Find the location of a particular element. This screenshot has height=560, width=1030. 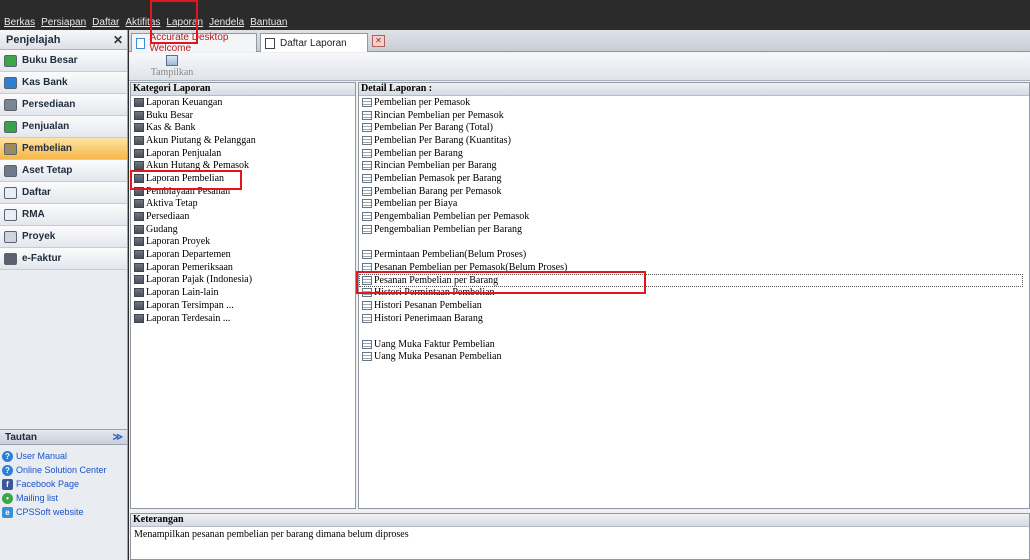

nav-item-persediaan: Persediaan is located at coordinates (63, 105).